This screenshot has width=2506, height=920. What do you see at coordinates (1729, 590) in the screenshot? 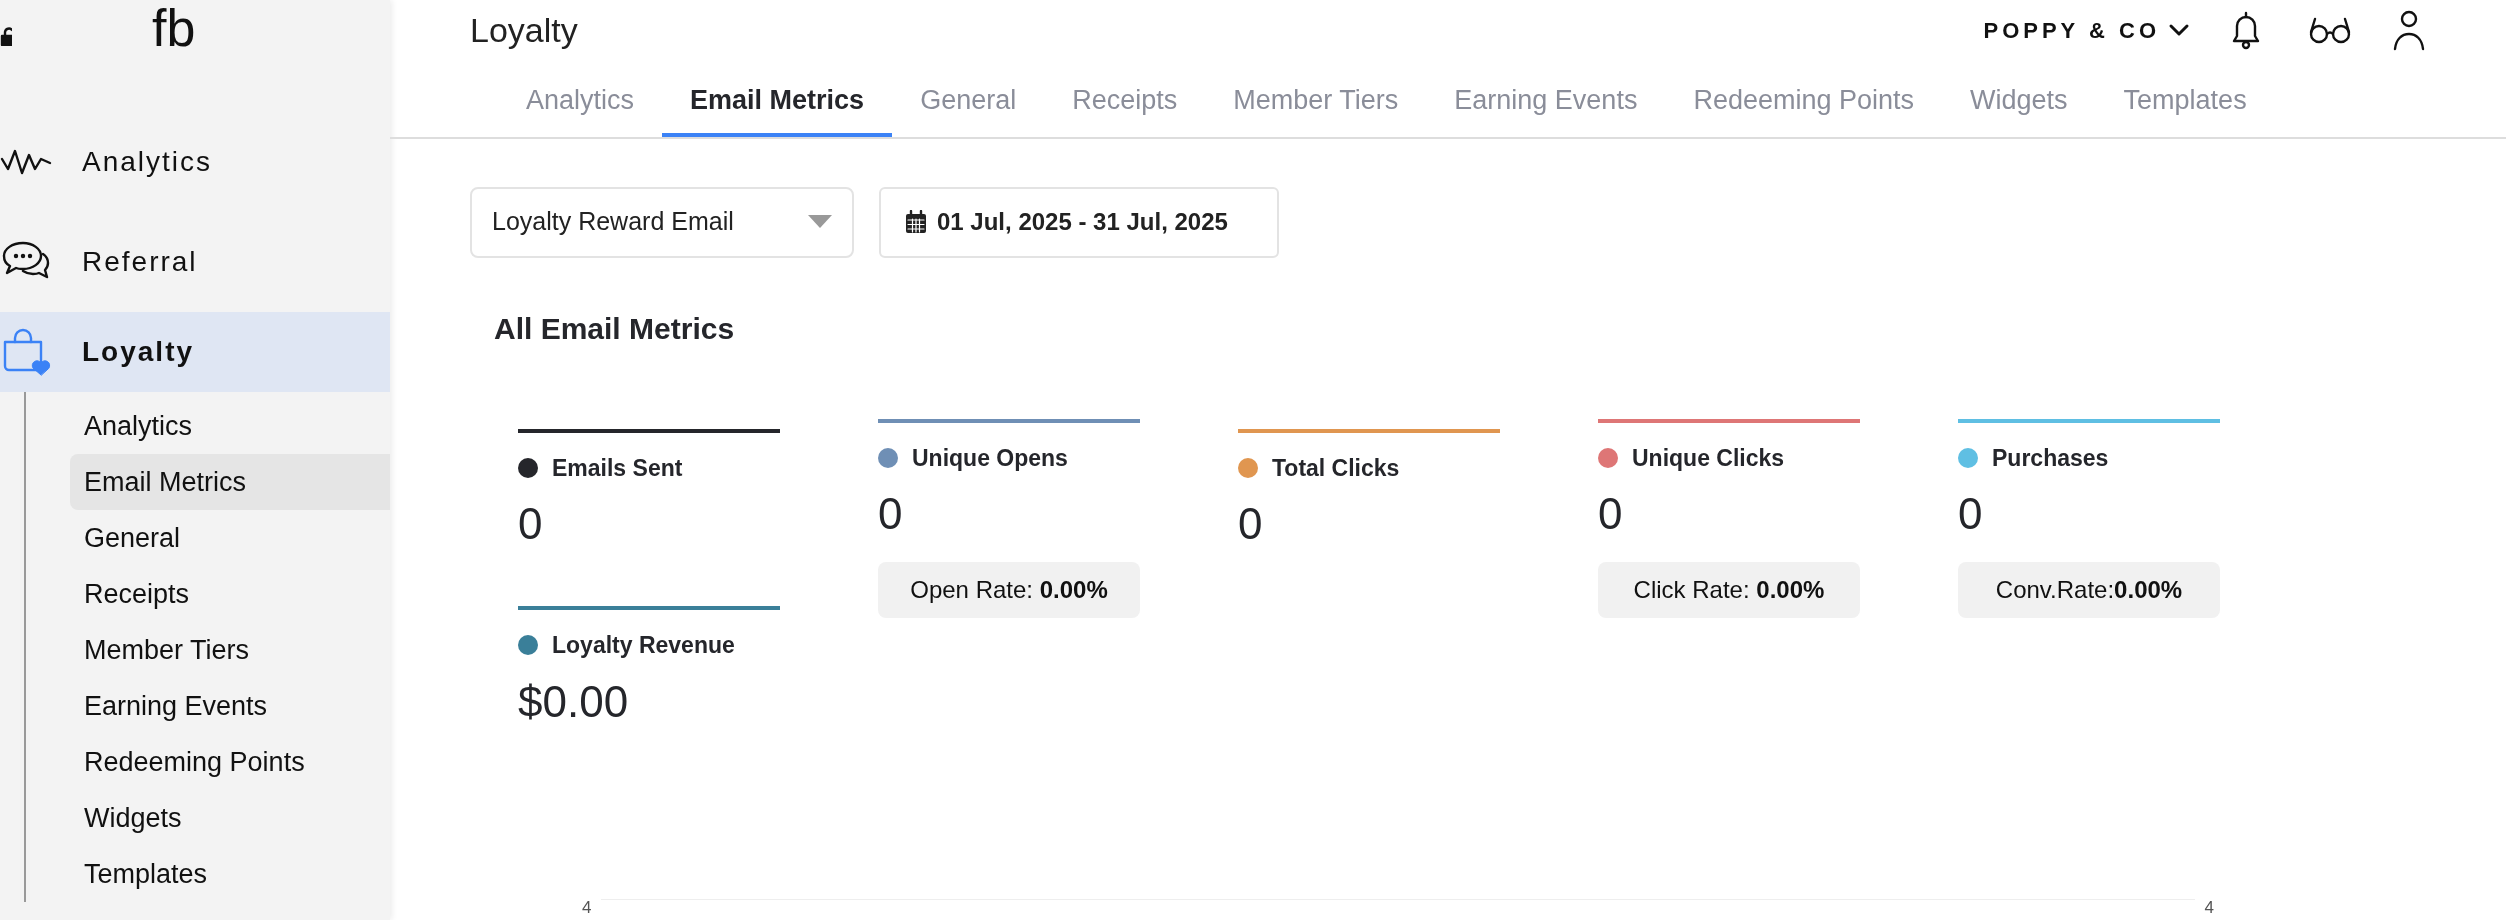
I see `rate-badge: Click Rate: 0.00%` at bounding box center [1729, 590].